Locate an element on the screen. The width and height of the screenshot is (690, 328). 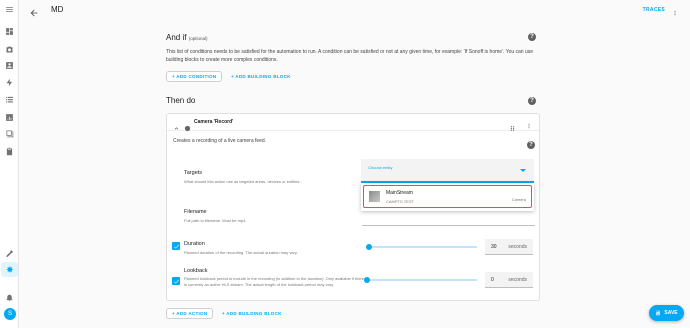
optional-label: (optional) is located at coordinates (198, 38).